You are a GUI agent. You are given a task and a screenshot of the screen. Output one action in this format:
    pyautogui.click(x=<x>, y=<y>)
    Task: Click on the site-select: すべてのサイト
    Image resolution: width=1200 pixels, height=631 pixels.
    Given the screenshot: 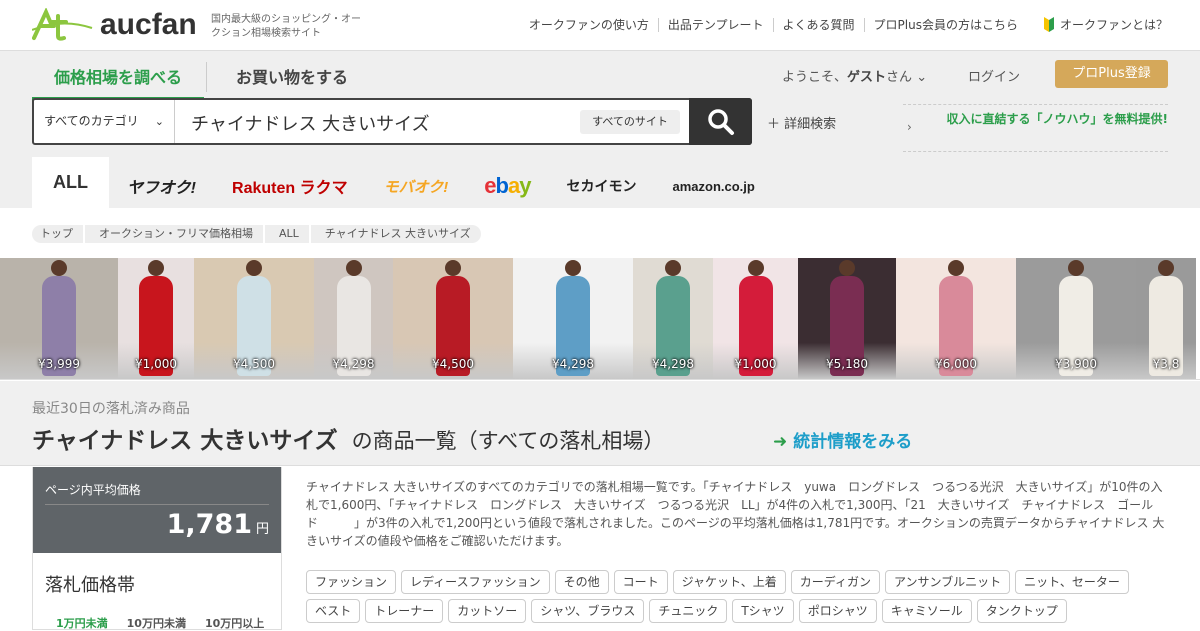 What is the action you would take?
    pyautogui.click(x=630, y=122)
    